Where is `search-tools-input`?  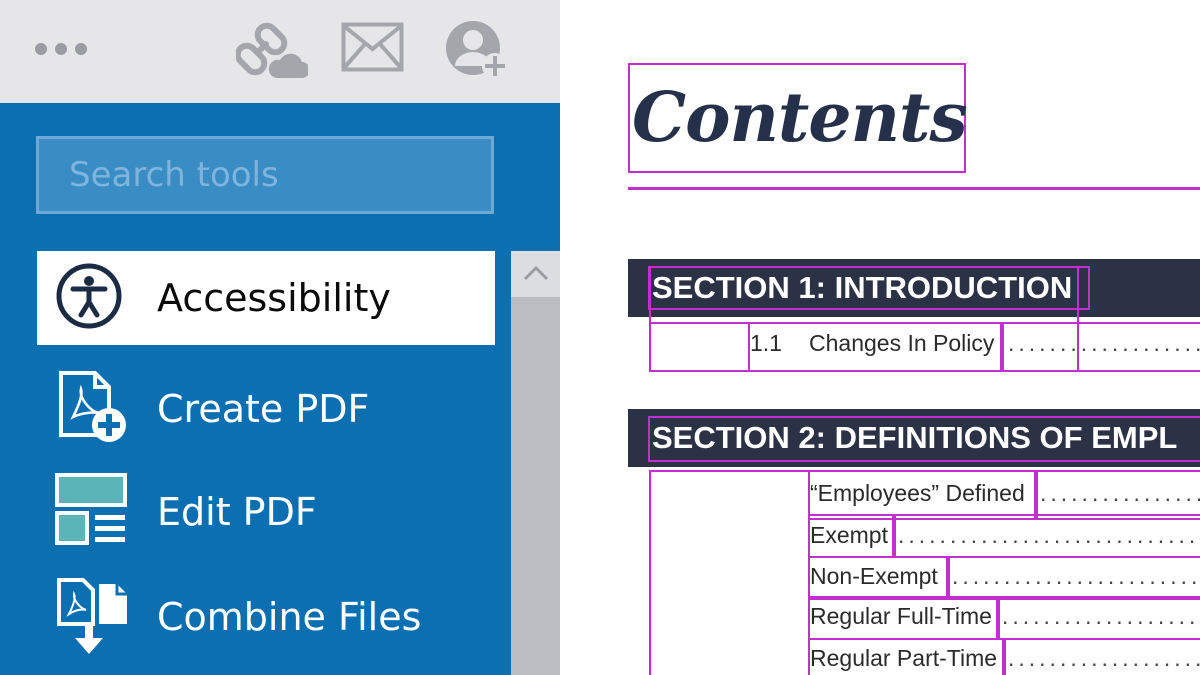
search-tools-input is located at coordinates (265, 175).